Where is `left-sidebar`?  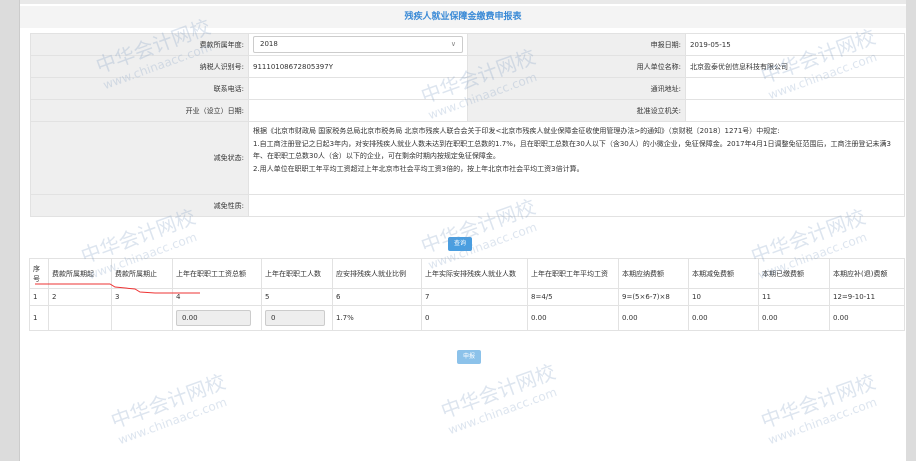
left-sidebar is located at coordinates (10, 230).